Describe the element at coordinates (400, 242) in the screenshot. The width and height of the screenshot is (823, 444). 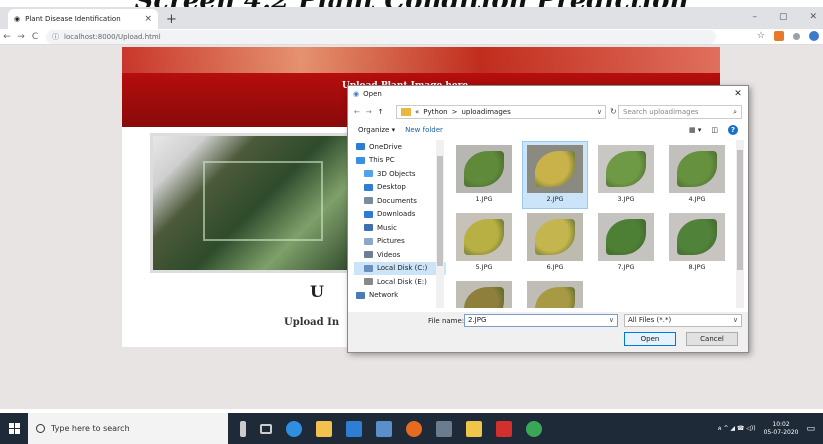
I see `nav-item: Pictures` at that location.